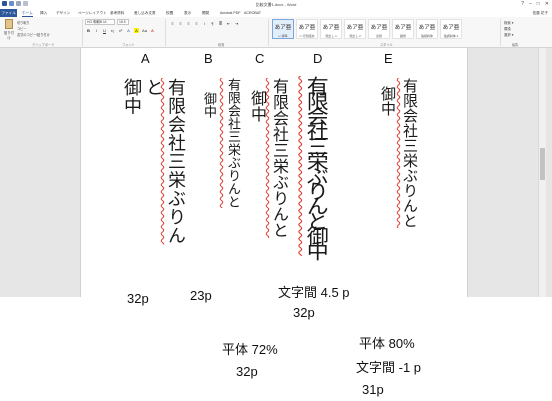 This screenshot has width=552, height=401. What do you see at coordinates (92, 13) in the screenshot?
I see `tab-page-layout: ページレイアウト` at bounding box center [92, 13].